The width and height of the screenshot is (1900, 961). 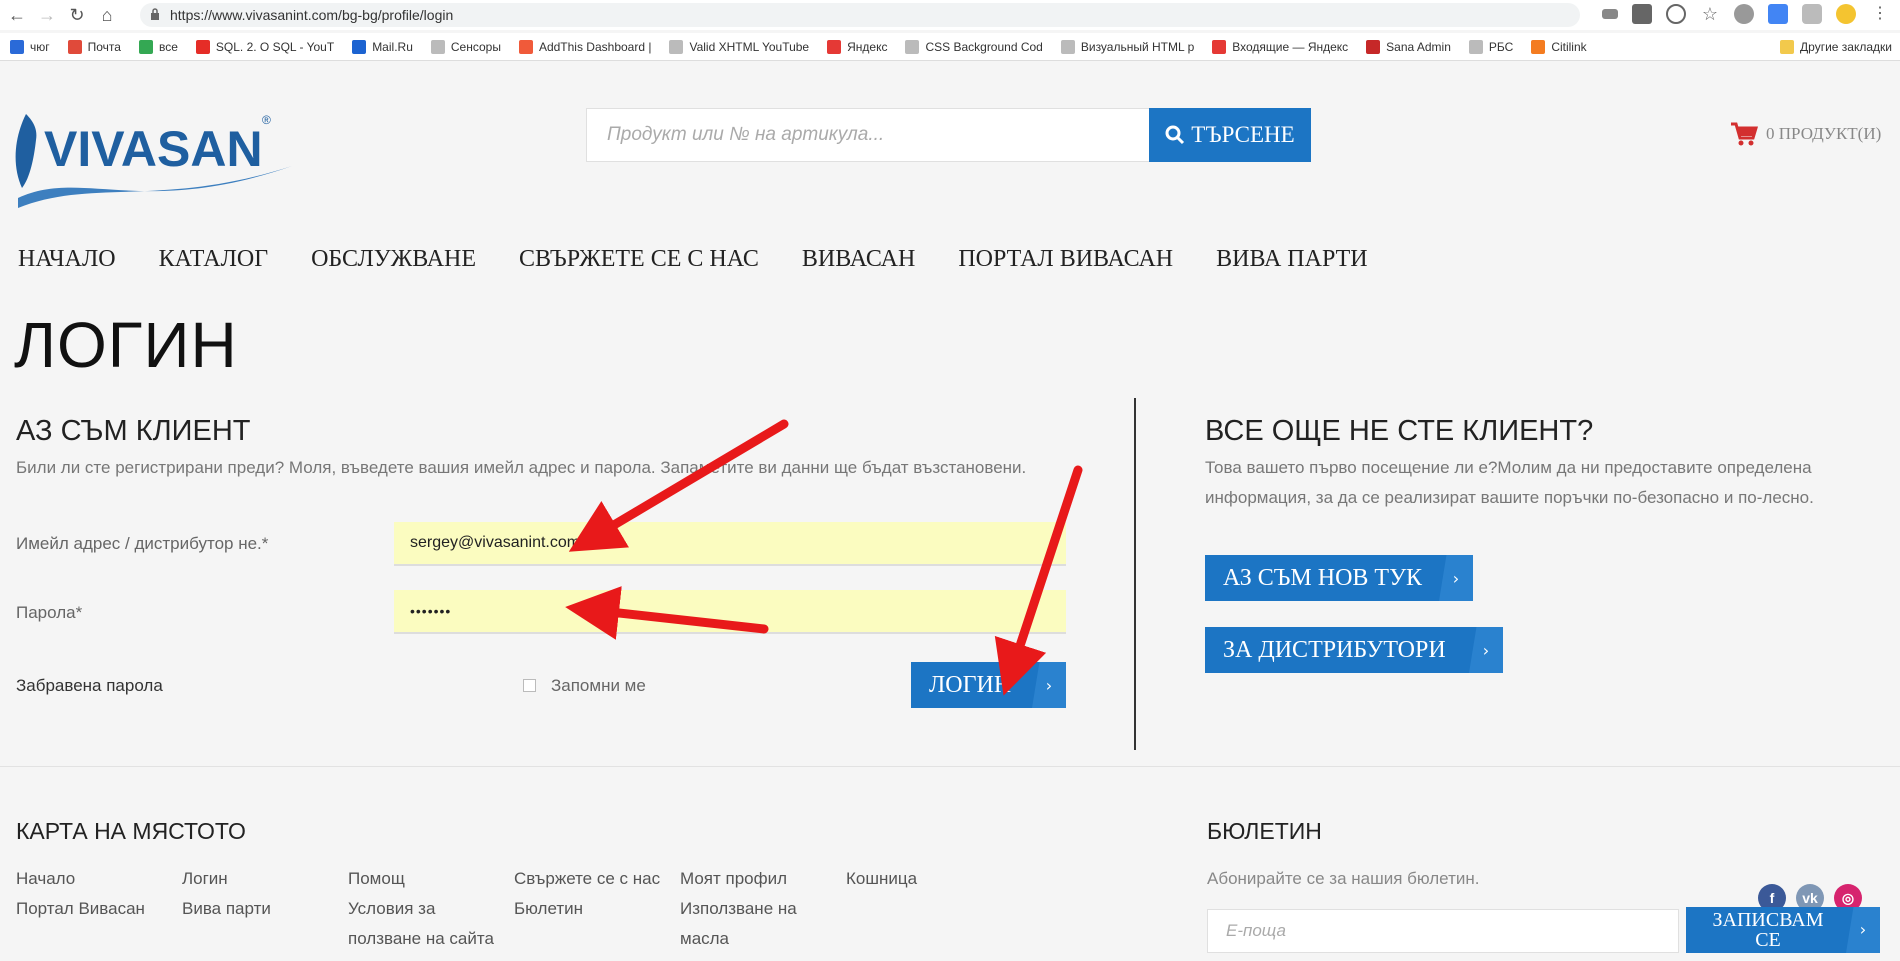 What do you see at coordinates (1354, 650) in the screenshot?
I see `distributors-button: ЗА ДИСТРИБУТОРИ ›` at bounding box center [1354, 650].